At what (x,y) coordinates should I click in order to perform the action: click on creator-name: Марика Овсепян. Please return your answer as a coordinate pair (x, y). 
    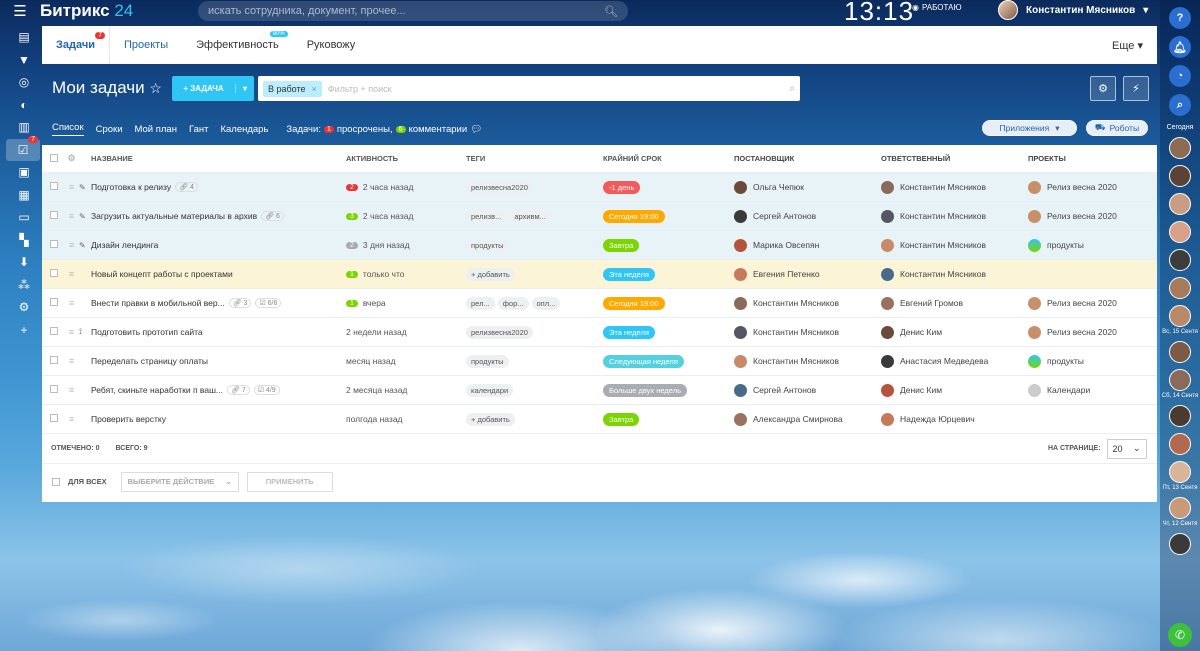
    Looking at the image, I should click on (786, 245).